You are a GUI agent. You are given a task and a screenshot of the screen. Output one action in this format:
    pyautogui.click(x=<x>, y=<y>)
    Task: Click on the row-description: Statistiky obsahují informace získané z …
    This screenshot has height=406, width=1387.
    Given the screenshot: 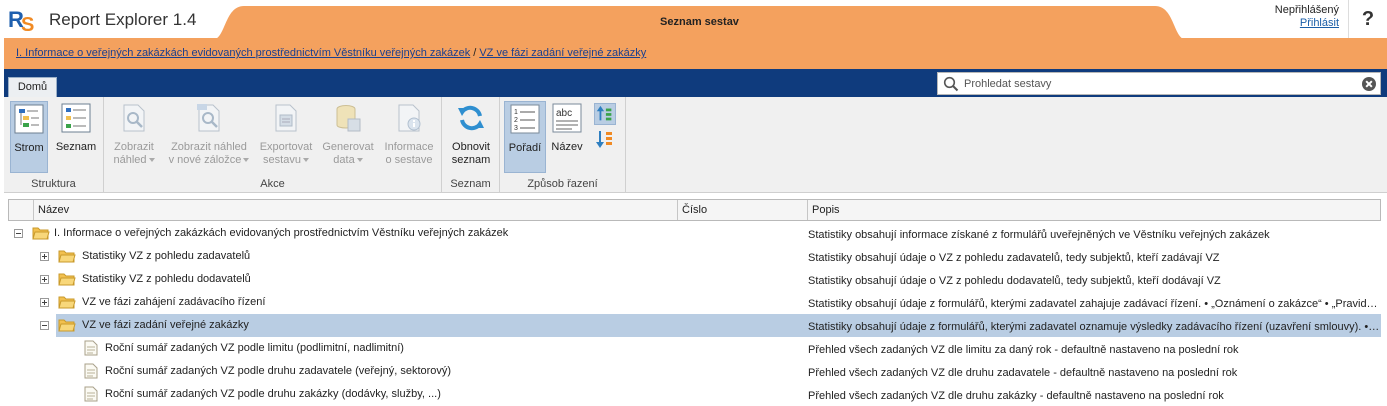 What is the action you would take?
    pyautogui.click(x=1039, y=235)
    